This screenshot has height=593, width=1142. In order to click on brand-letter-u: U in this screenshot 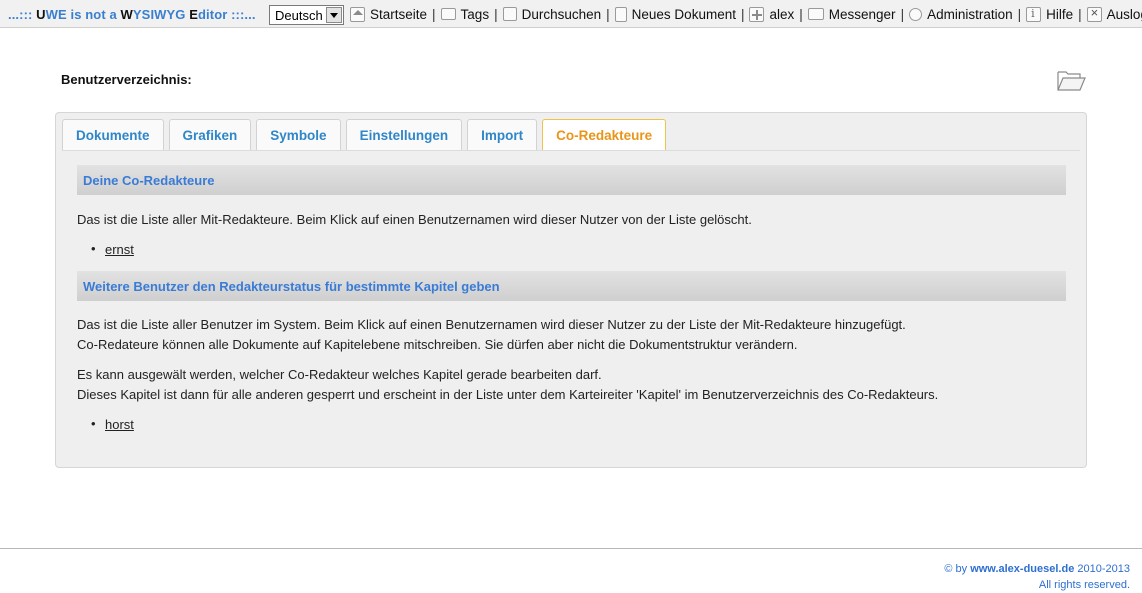, I will do `click(41, 14)`.